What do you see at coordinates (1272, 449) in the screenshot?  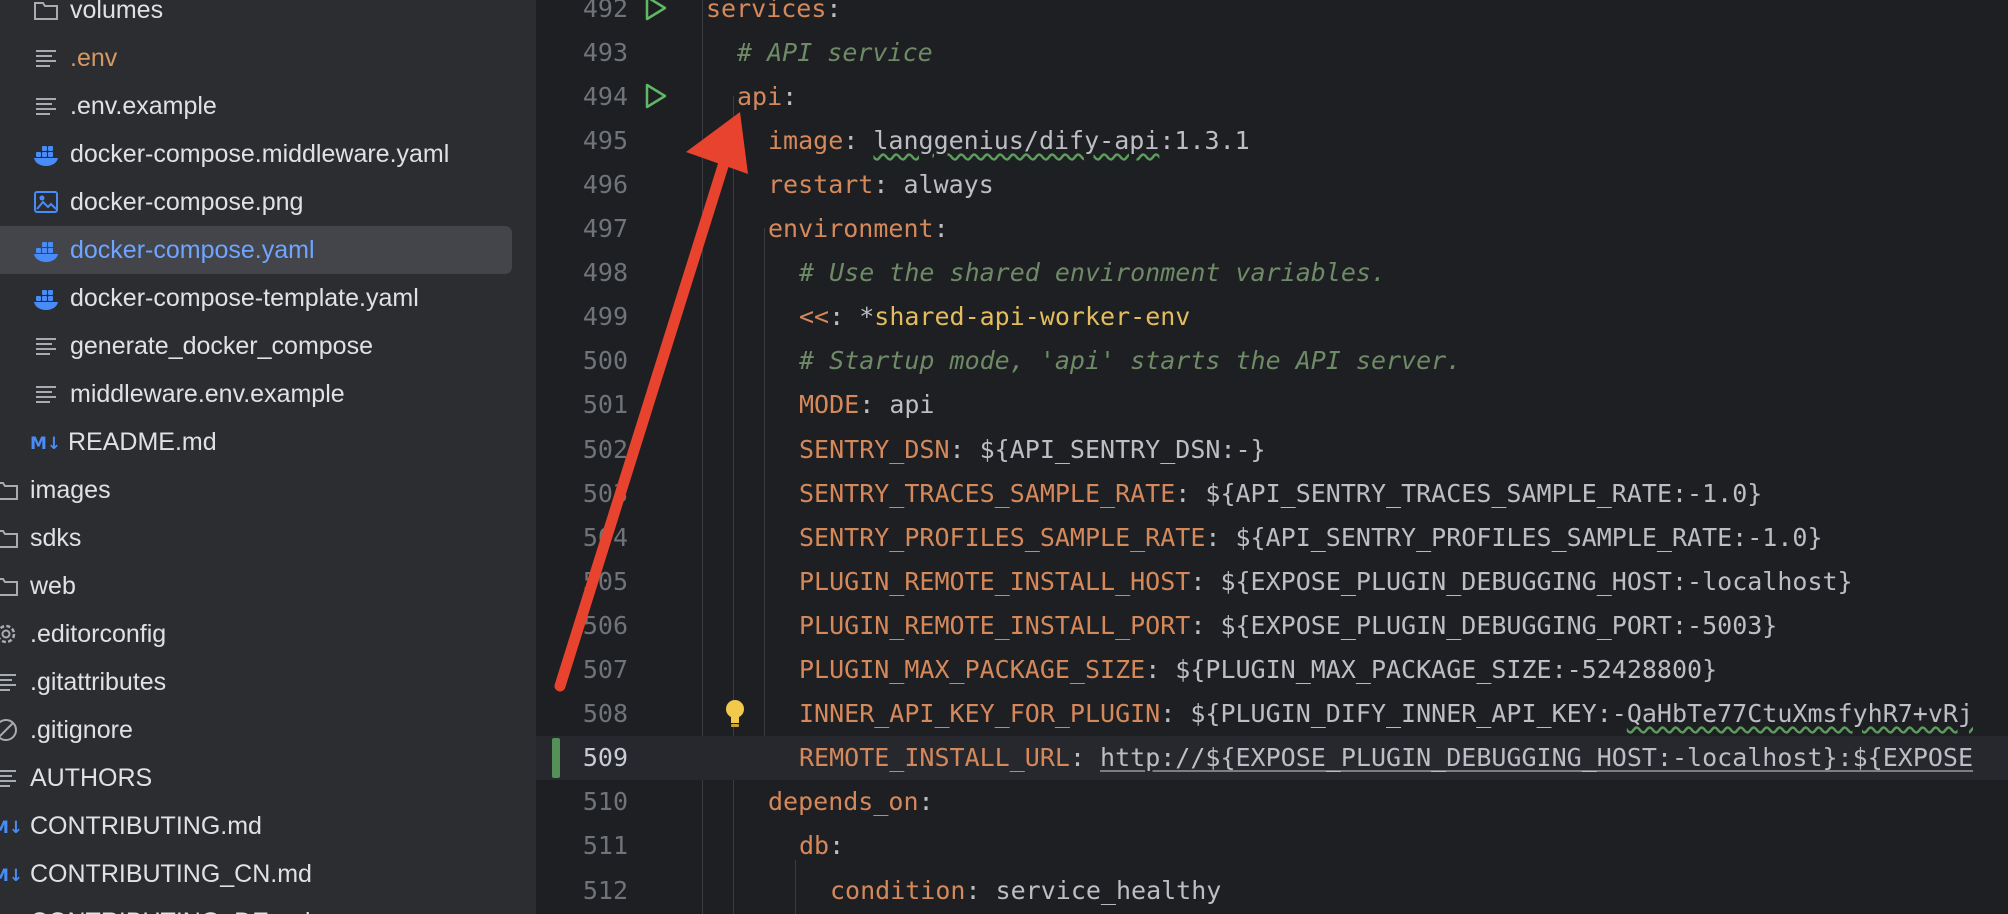 I see `code-line: 502 SENTRY_DSN: ${API_SENTRY_DSN:-}` at bounding box center [1272, 449].